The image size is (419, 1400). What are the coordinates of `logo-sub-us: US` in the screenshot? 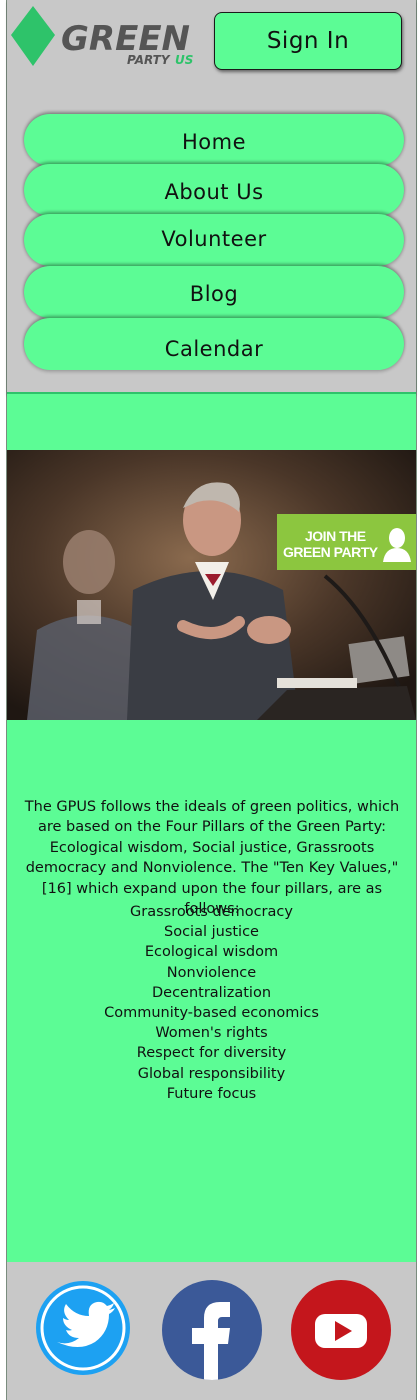 It's located at (184, 60).